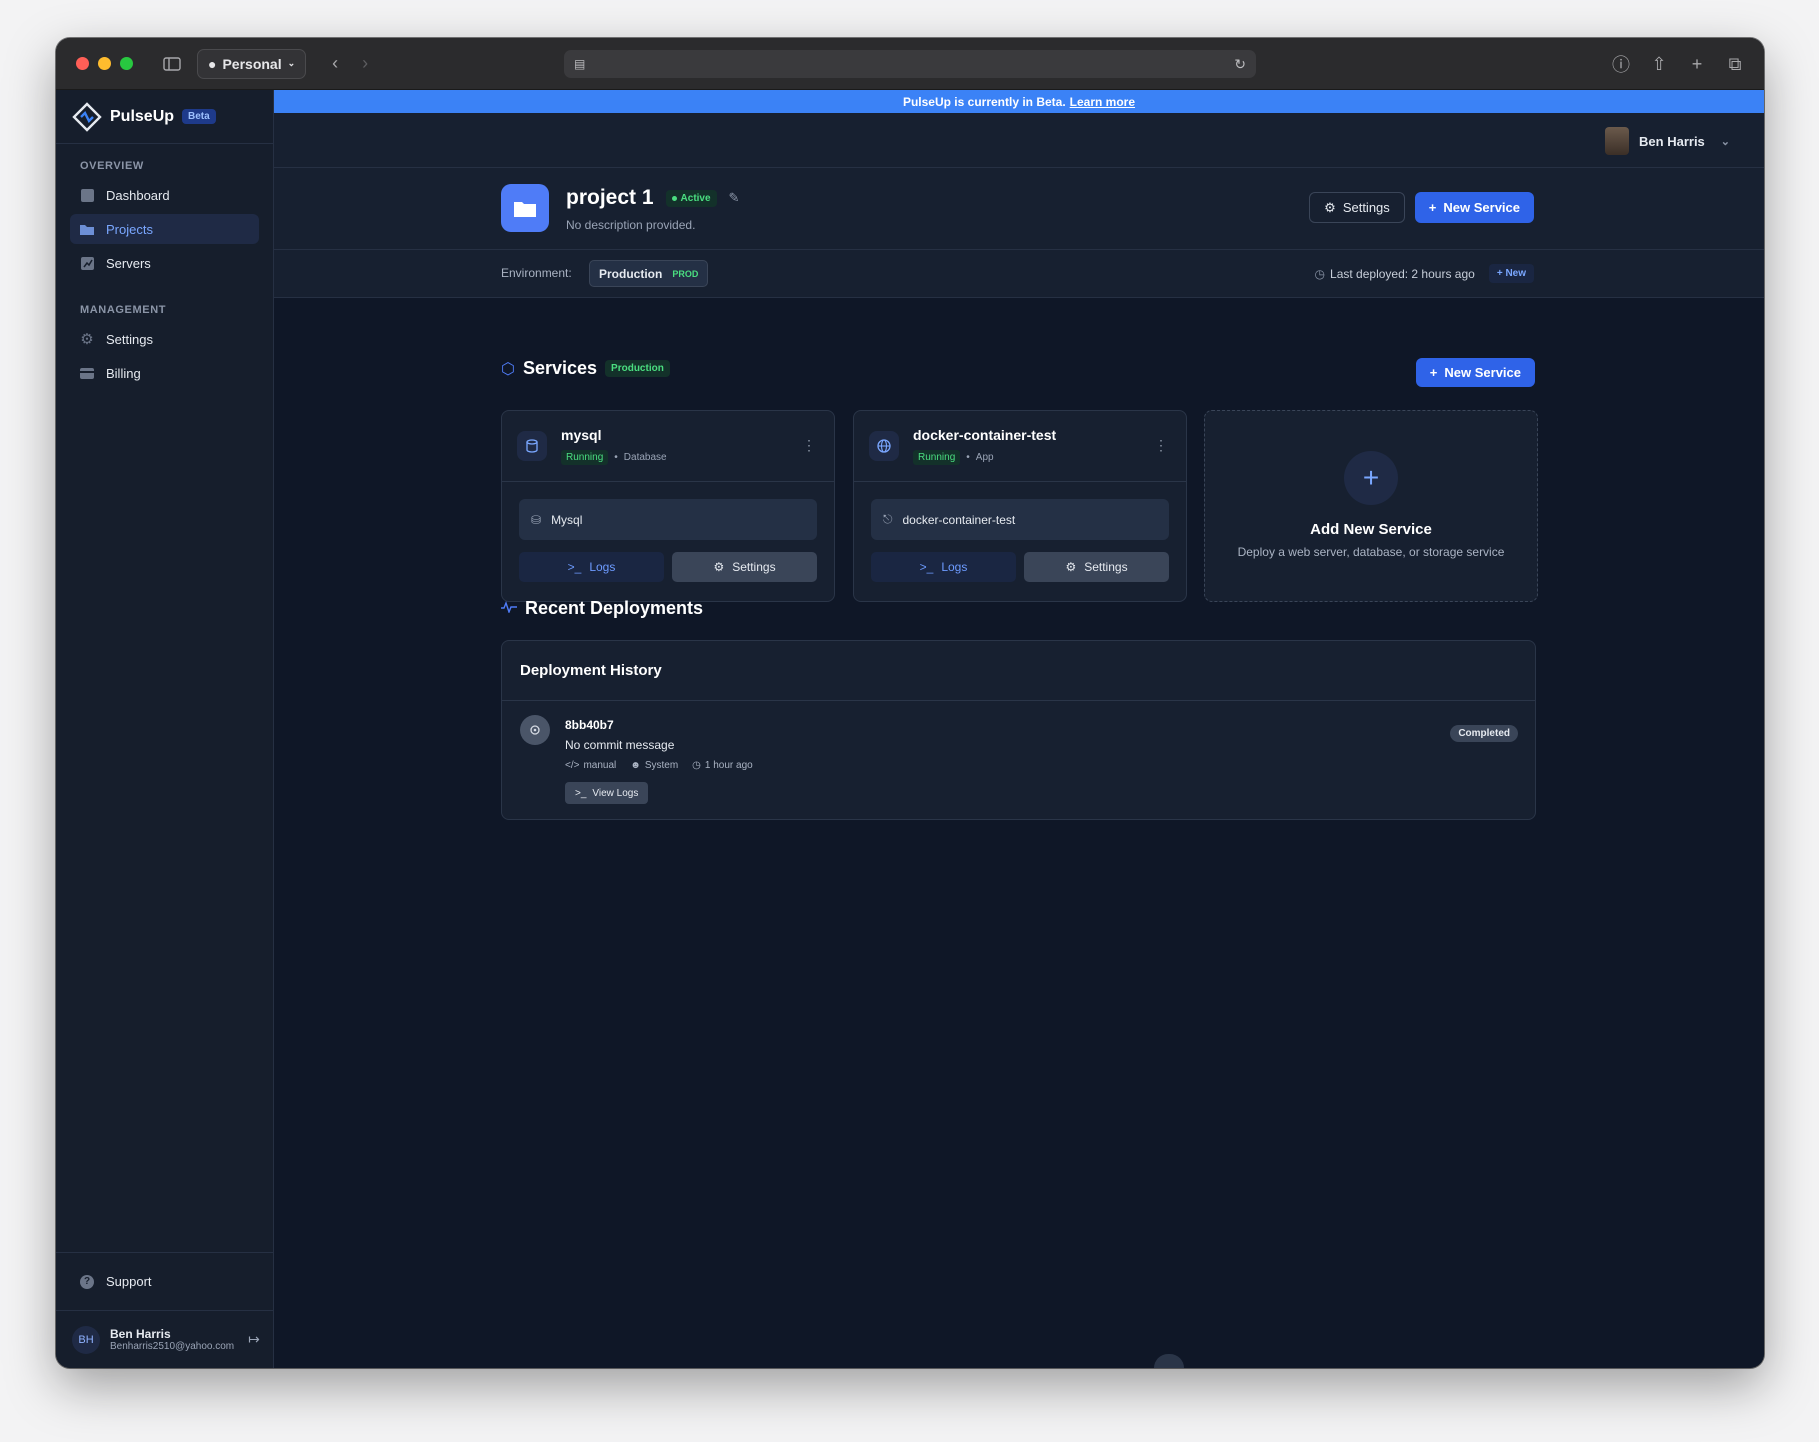 This screenshot has width=1819, height=1442. What do you see at coordinates (1240, 64) in the screenshot?
I see `reload-icon: ↻` at bounding box center [1240, 64].